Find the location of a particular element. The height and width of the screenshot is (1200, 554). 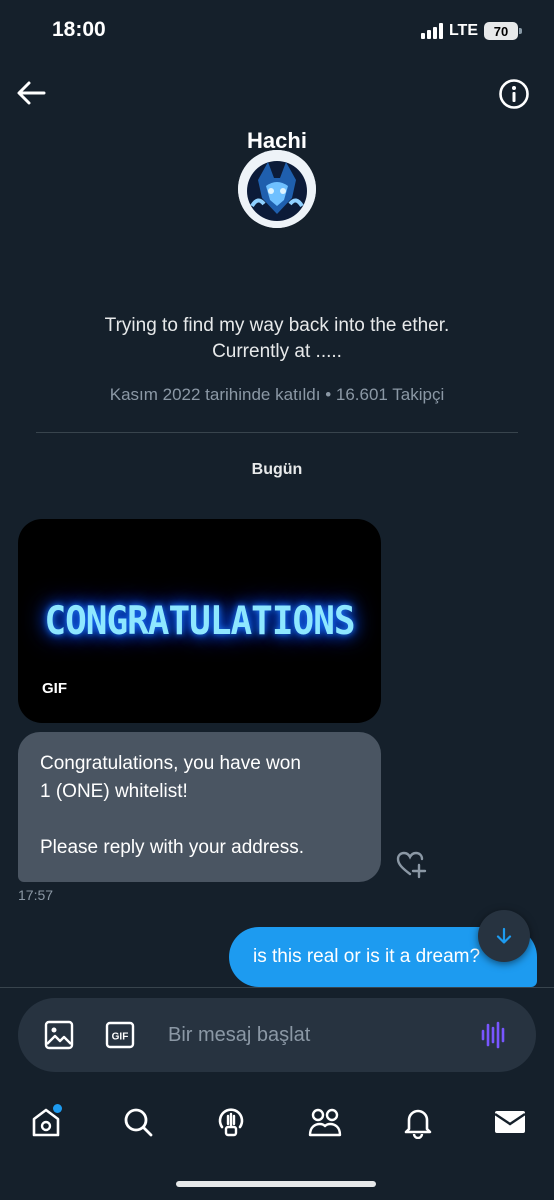

gif-content-text: CONGRATULATIONS is located at coordinates (199, 621).